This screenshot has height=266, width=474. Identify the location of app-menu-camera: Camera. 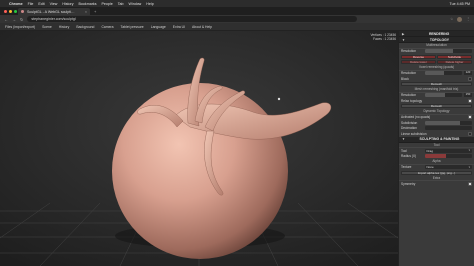
(107, 27).